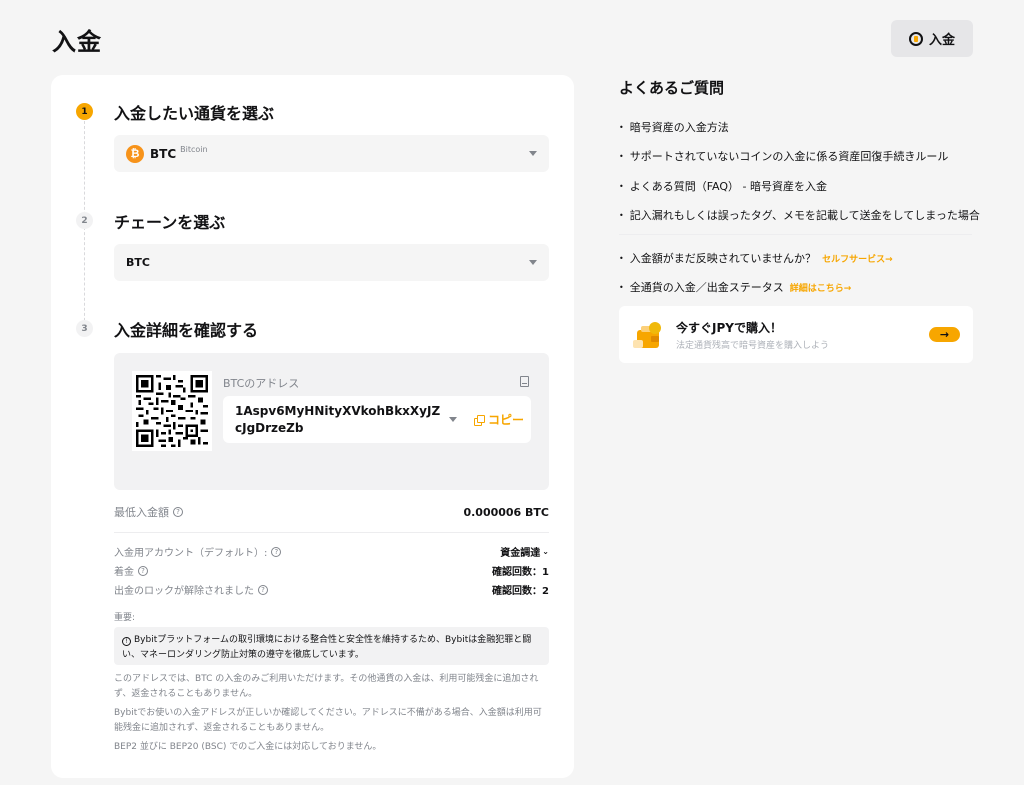 Image resolution: width=1024 pixels, height=785 pixels. What do you see at coordinates (479, 420) in the screenshot?
I see `copy-icon` at bounding box center [479, 420].